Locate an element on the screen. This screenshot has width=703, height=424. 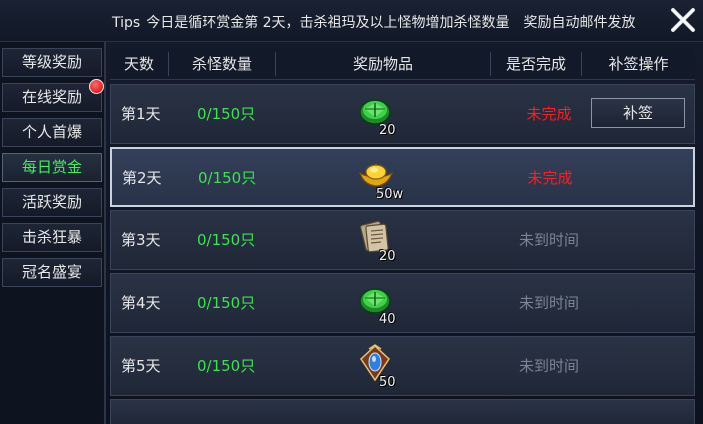
table-row is located at coordinates (402, 411).